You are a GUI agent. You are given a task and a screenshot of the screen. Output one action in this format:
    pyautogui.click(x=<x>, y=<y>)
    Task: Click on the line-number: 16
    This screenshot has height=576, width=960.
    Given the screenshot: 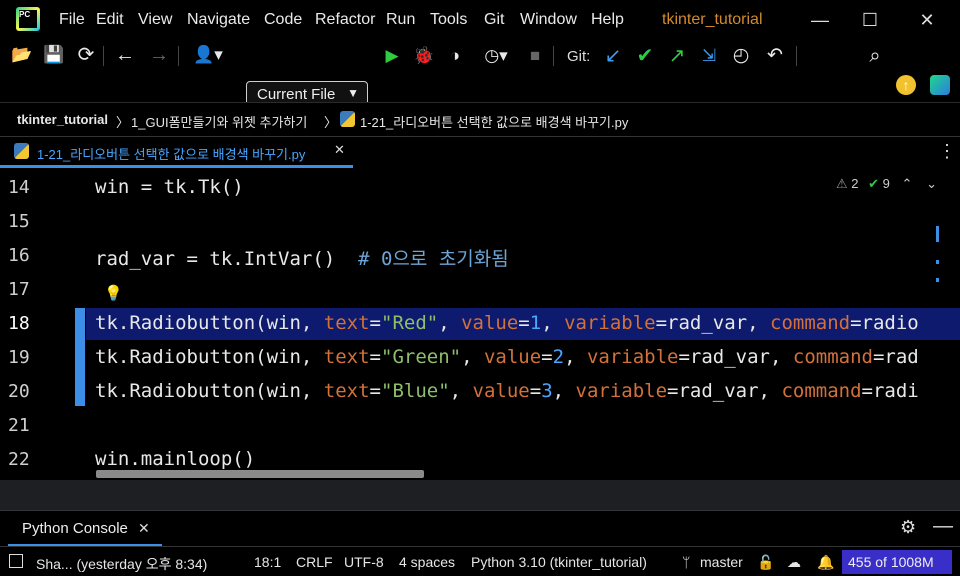 What is the action you would take?
    pyautogui.click(x=19, y=255)
    